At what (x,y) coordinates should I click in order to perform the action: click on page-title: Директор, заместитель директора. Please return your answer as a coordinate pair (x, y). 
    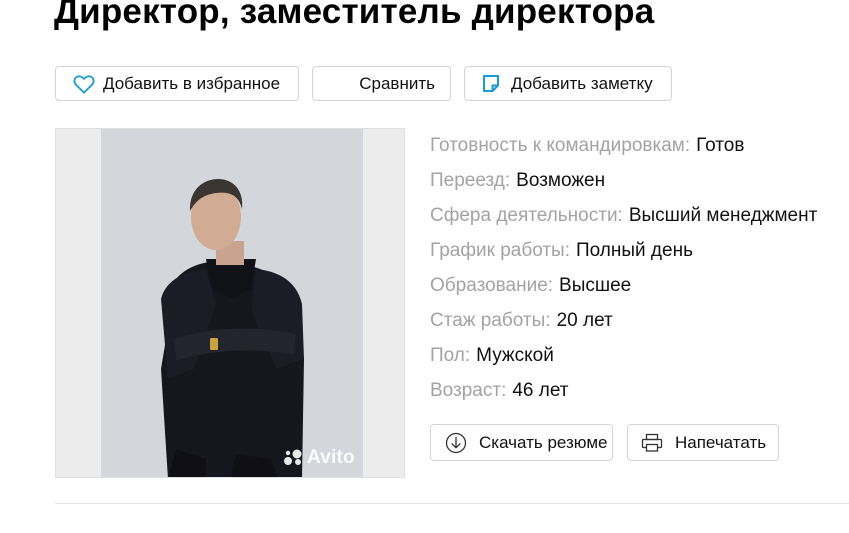
    Looking at the image, I should click on (354, 15).